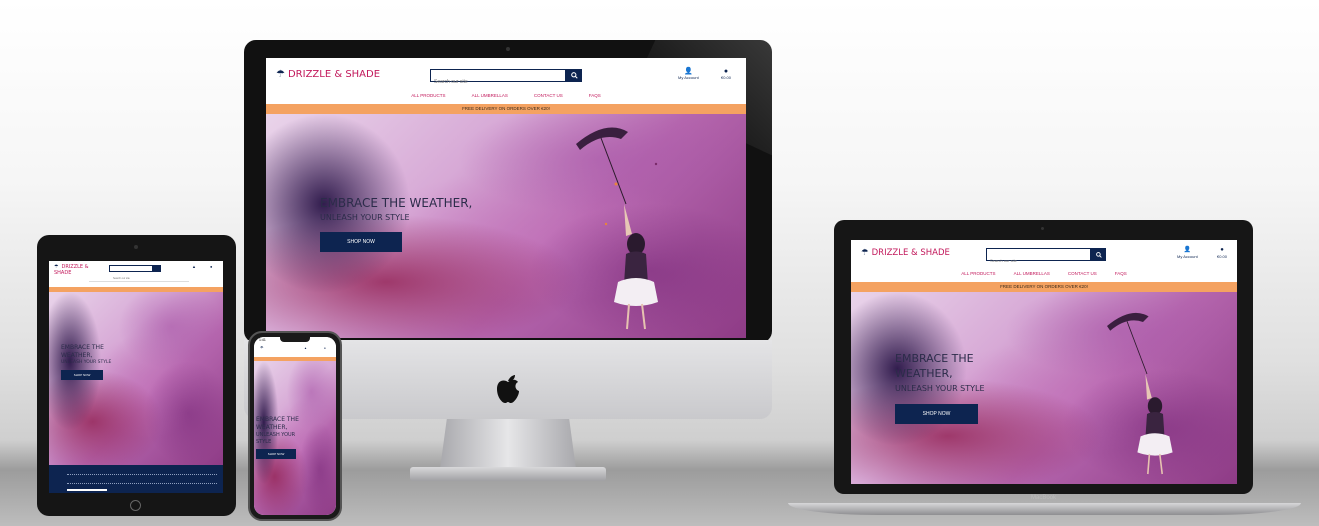  Describe the element at coordinates (508, 388) in the screenshot. I see `apple-logo-icon` at that location.